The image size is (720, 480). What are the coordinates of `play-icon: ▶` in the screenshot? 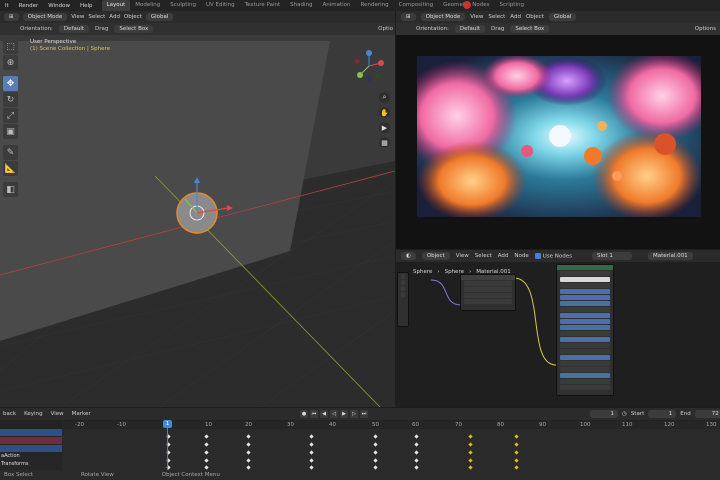 It's located at (344, 414).